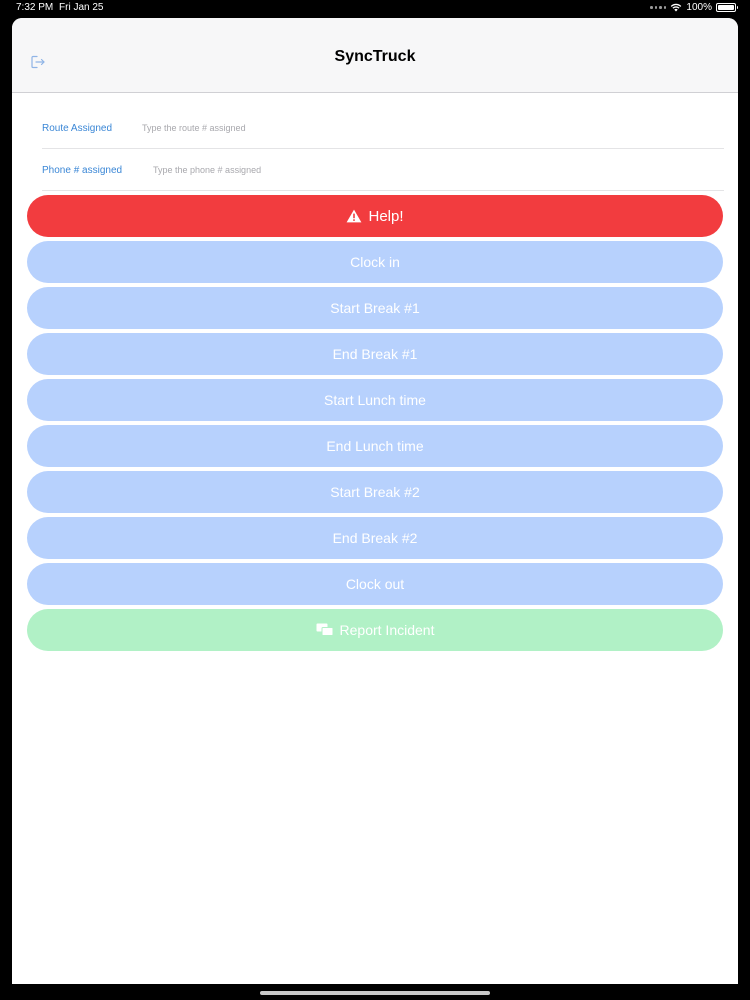 Image resolution: width=750 pixels, height=1000 pixels. I want to click on clock-out-label: Clock out, so click(375, 584).